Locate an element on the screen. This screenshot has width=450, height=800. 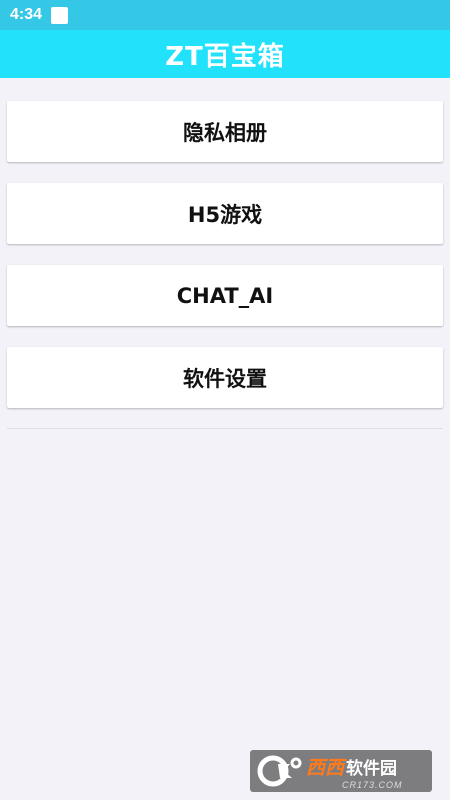
watermark-brand: 西西 is located at coordinates (325, 767).